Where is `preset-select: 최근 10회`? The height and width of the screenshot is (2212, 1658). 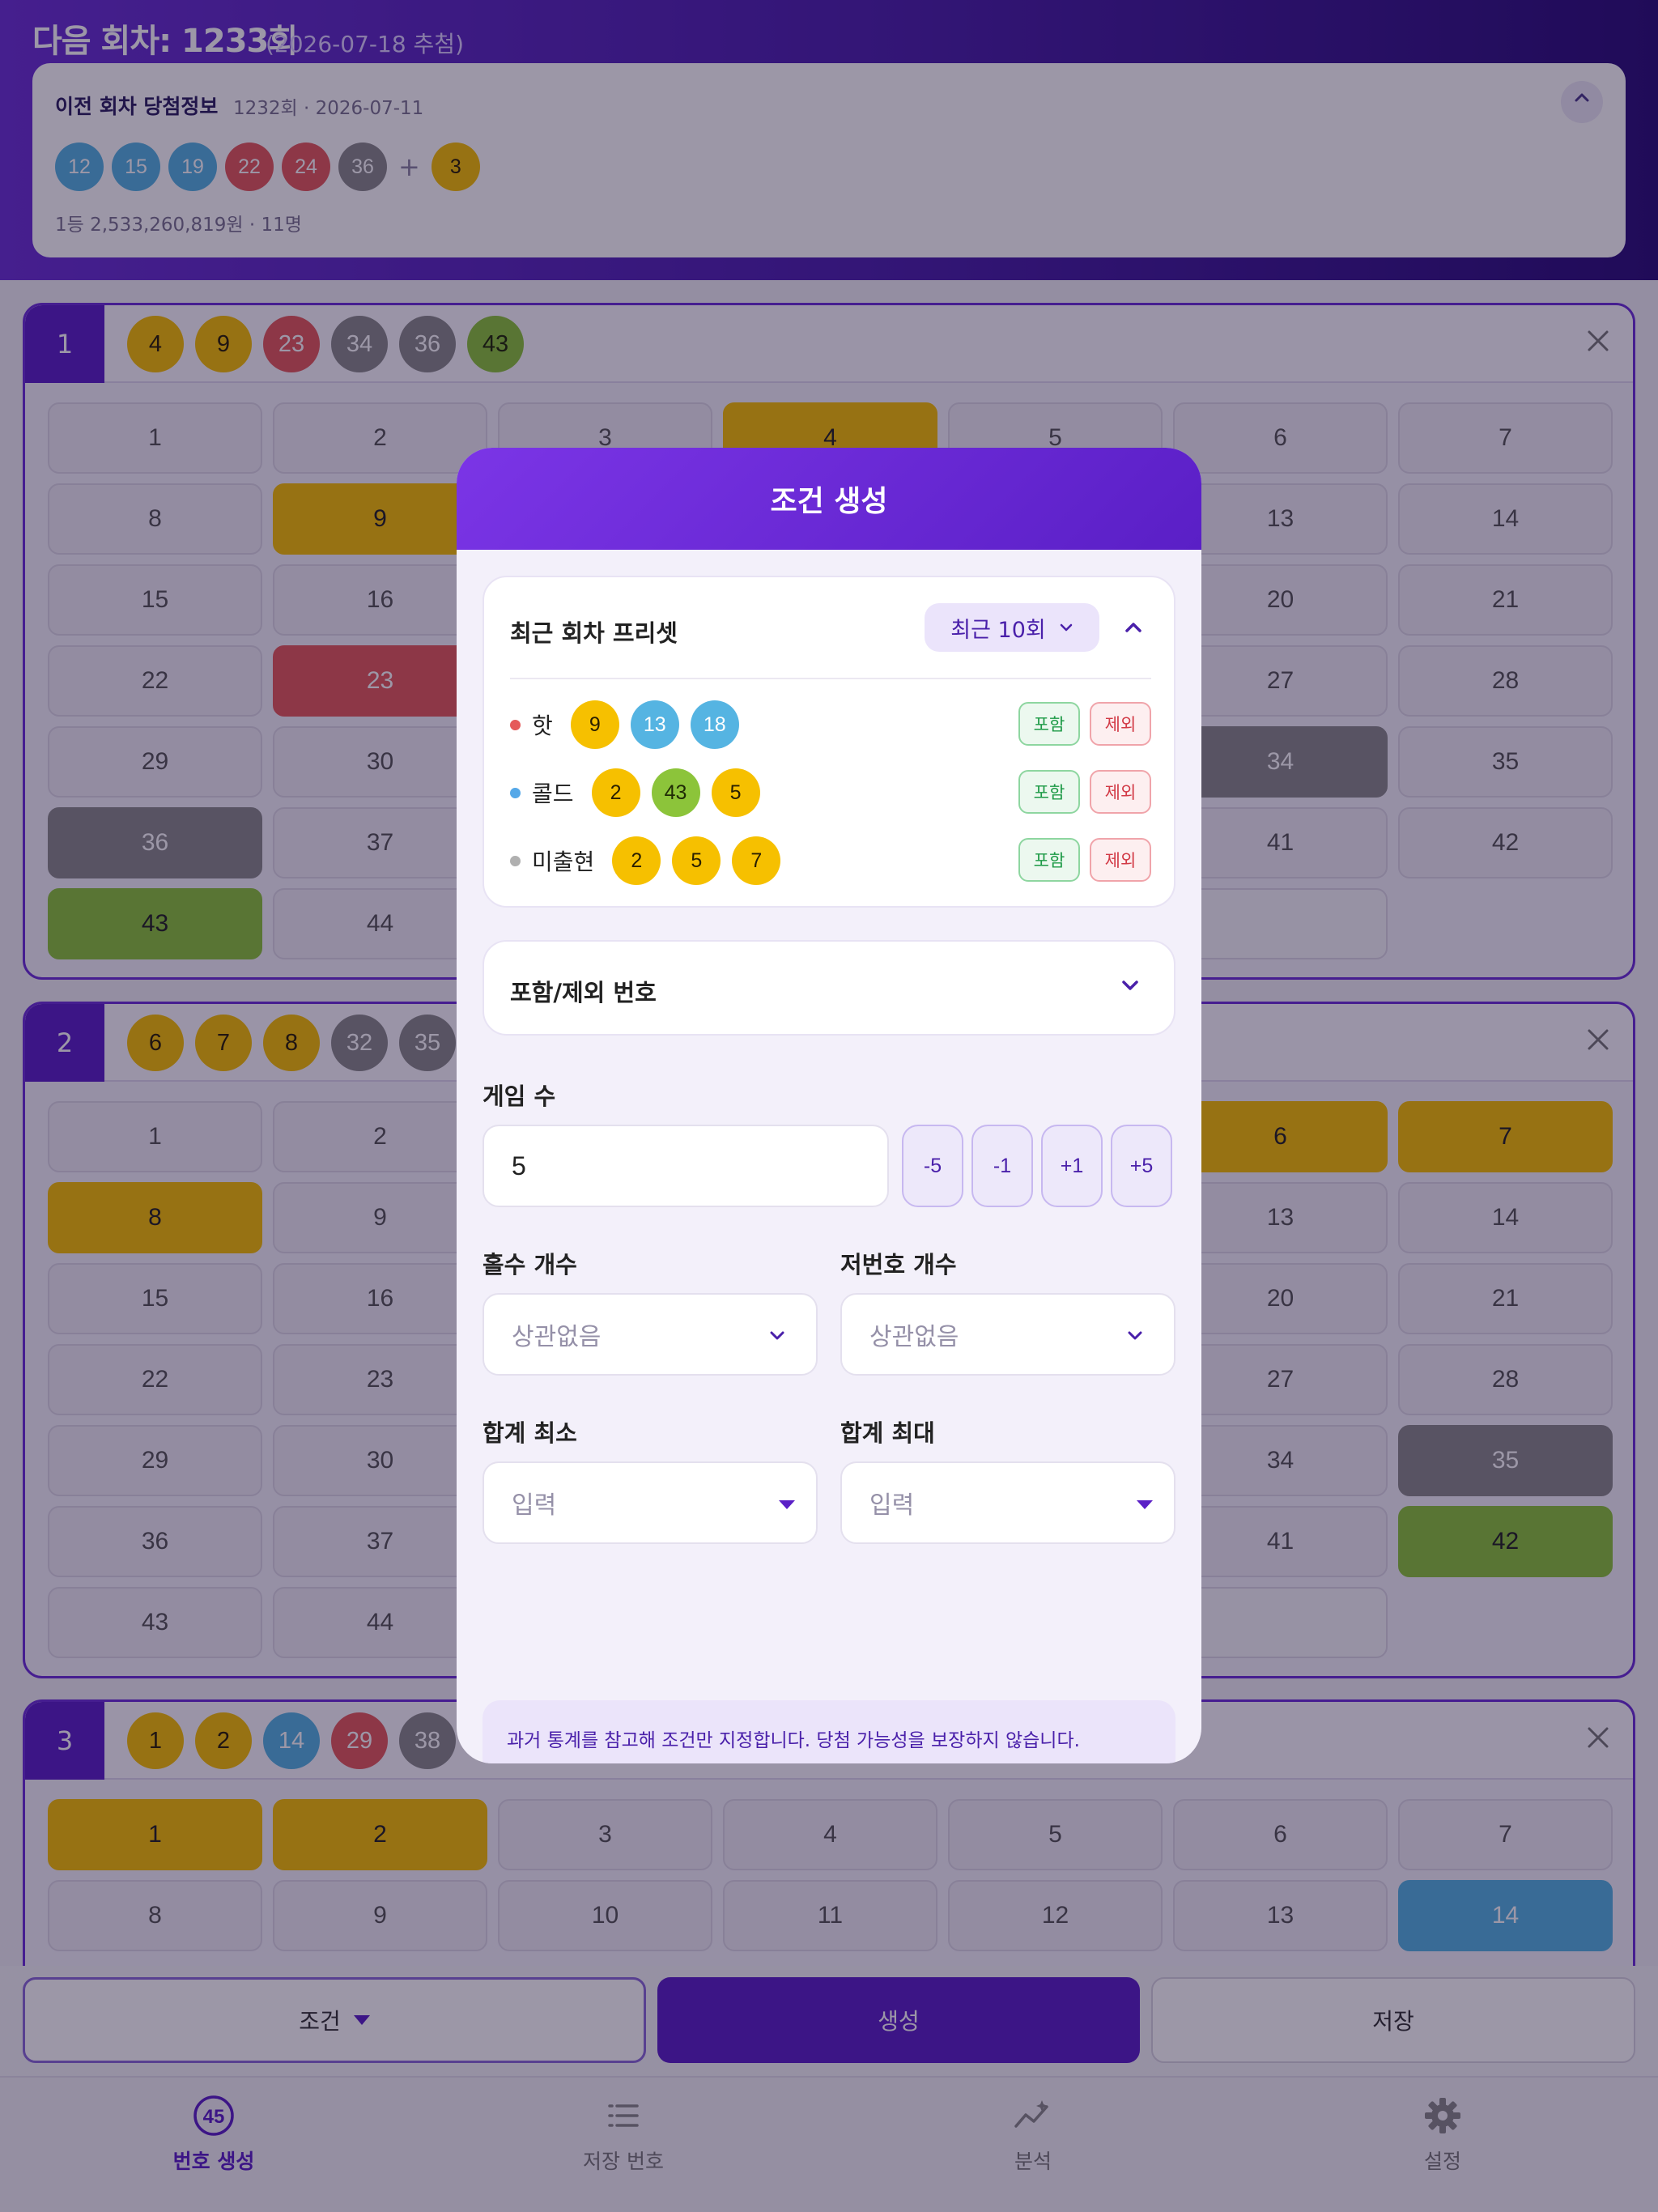 preset-select: 최근 10회 is located at coordinates (1012, 627).